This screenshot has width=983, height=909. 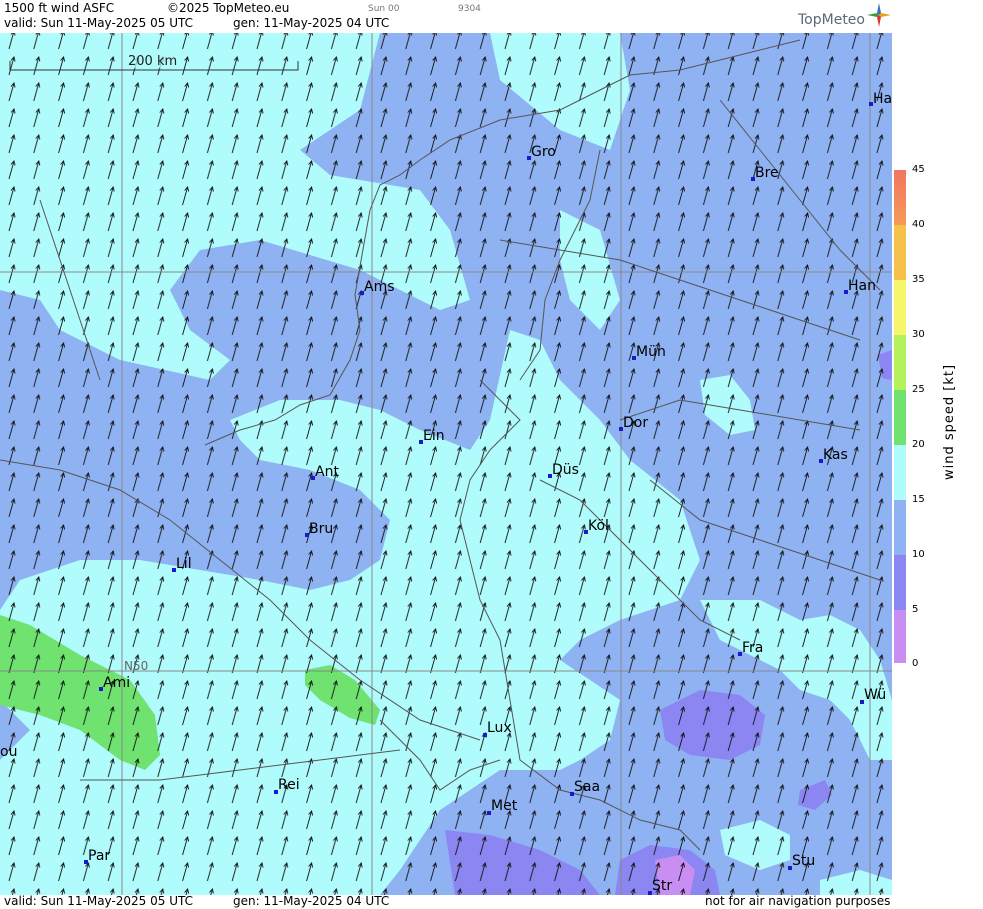 What do you see at coordinates (875, 695) in the screenshot?
I see `city-label: Wü` at bounding box center [875, 695].